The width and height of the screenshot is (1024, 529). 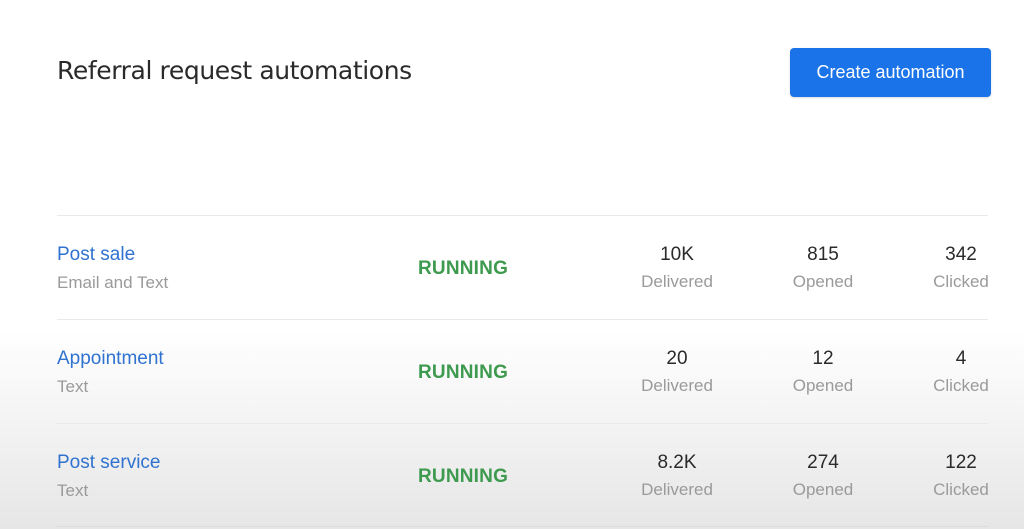 I want to click on opened-metric: 815 Opened, so click(x=823, y=268).